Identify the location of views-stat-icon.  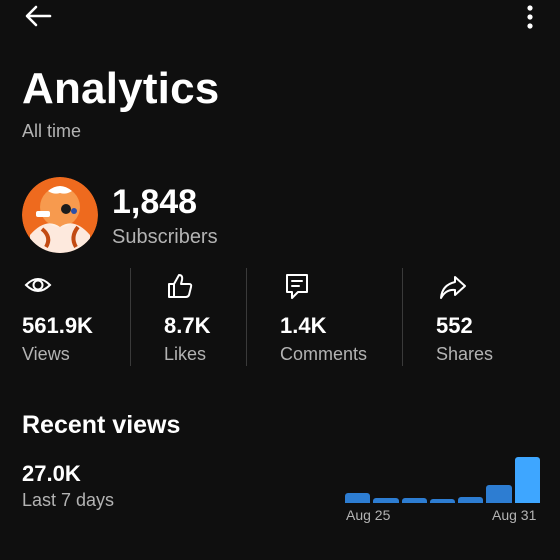
(38, 285).